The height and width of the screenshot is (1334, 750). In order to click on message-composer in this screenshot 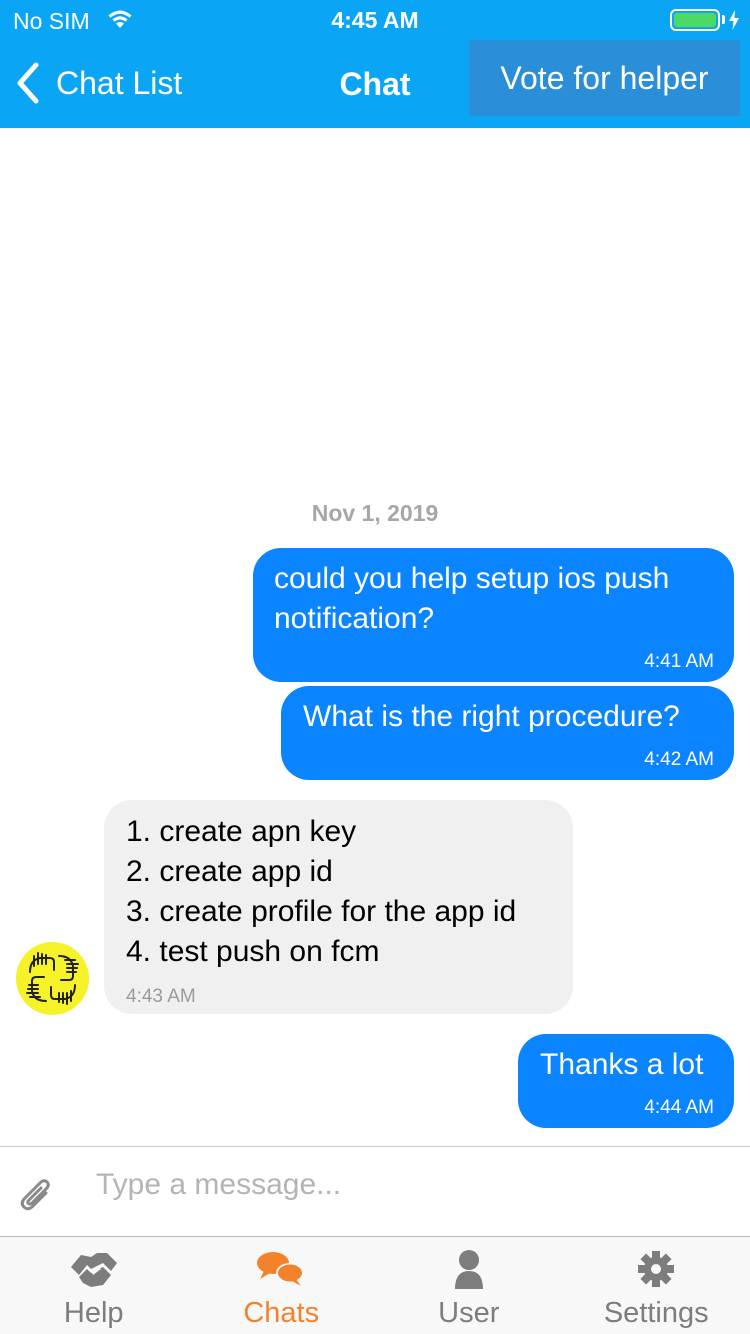, I will do `click(375, 1191)`.